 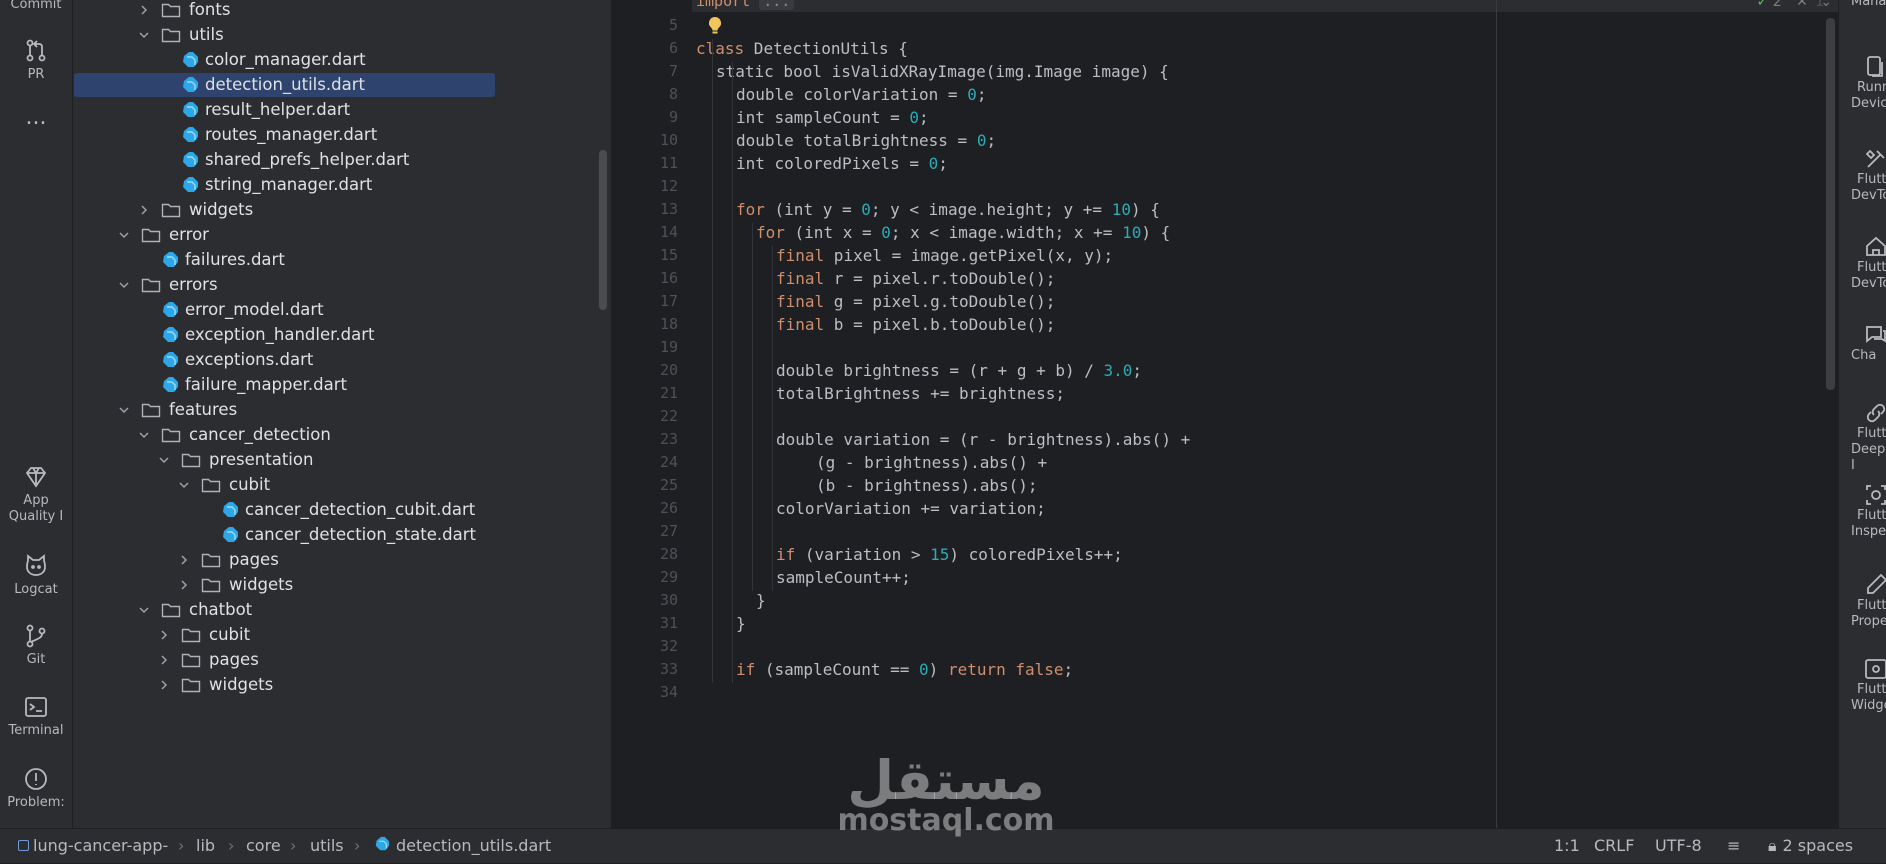 I want to click on code-line: if (sampleCount == 0) return false;, so click(x=904, y=669).